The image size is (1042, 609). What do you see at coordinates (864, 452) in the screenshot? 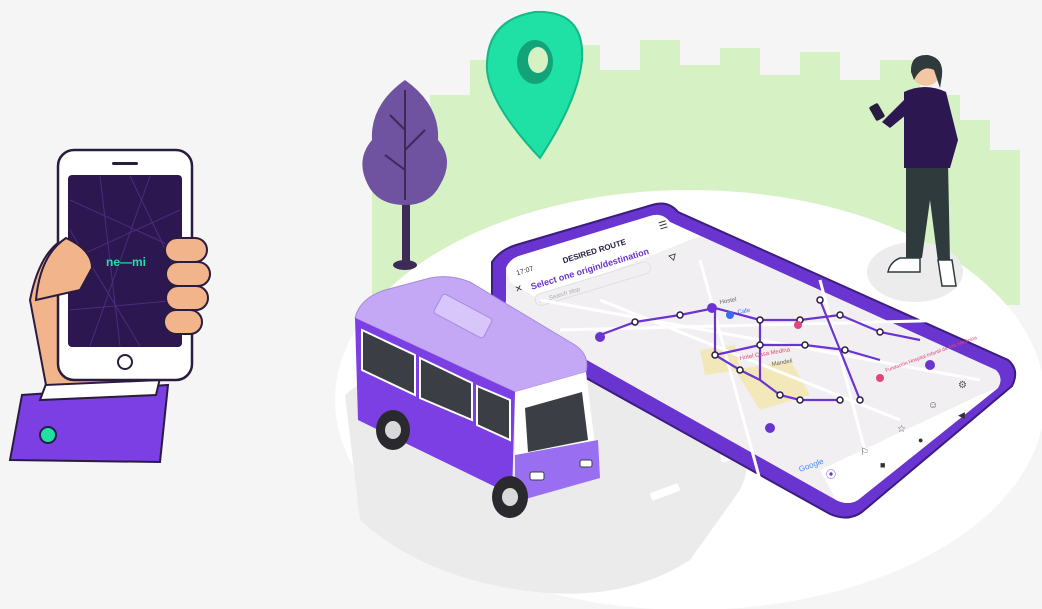
I see `bookmark-icon: ⚐` at bounding box center [864, 452].